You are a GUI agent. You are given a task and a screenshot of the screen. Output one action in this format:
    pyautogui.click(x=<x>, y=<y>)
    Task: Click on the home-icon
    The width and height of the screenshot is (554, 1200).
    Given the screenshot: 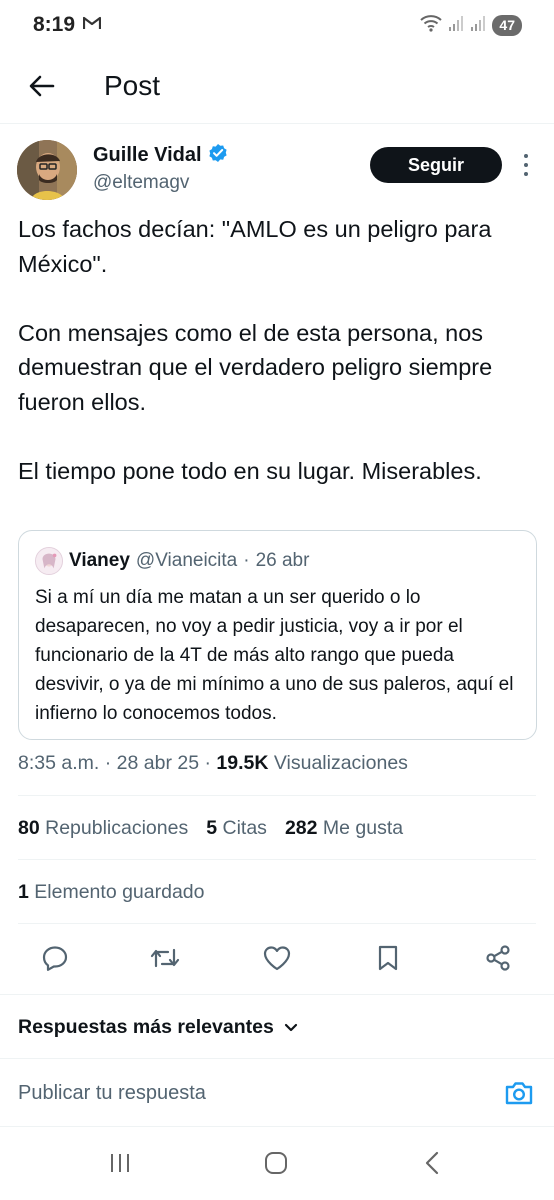 What is the action you would take?
    pyautogui.click(x=276, y=1165)
    